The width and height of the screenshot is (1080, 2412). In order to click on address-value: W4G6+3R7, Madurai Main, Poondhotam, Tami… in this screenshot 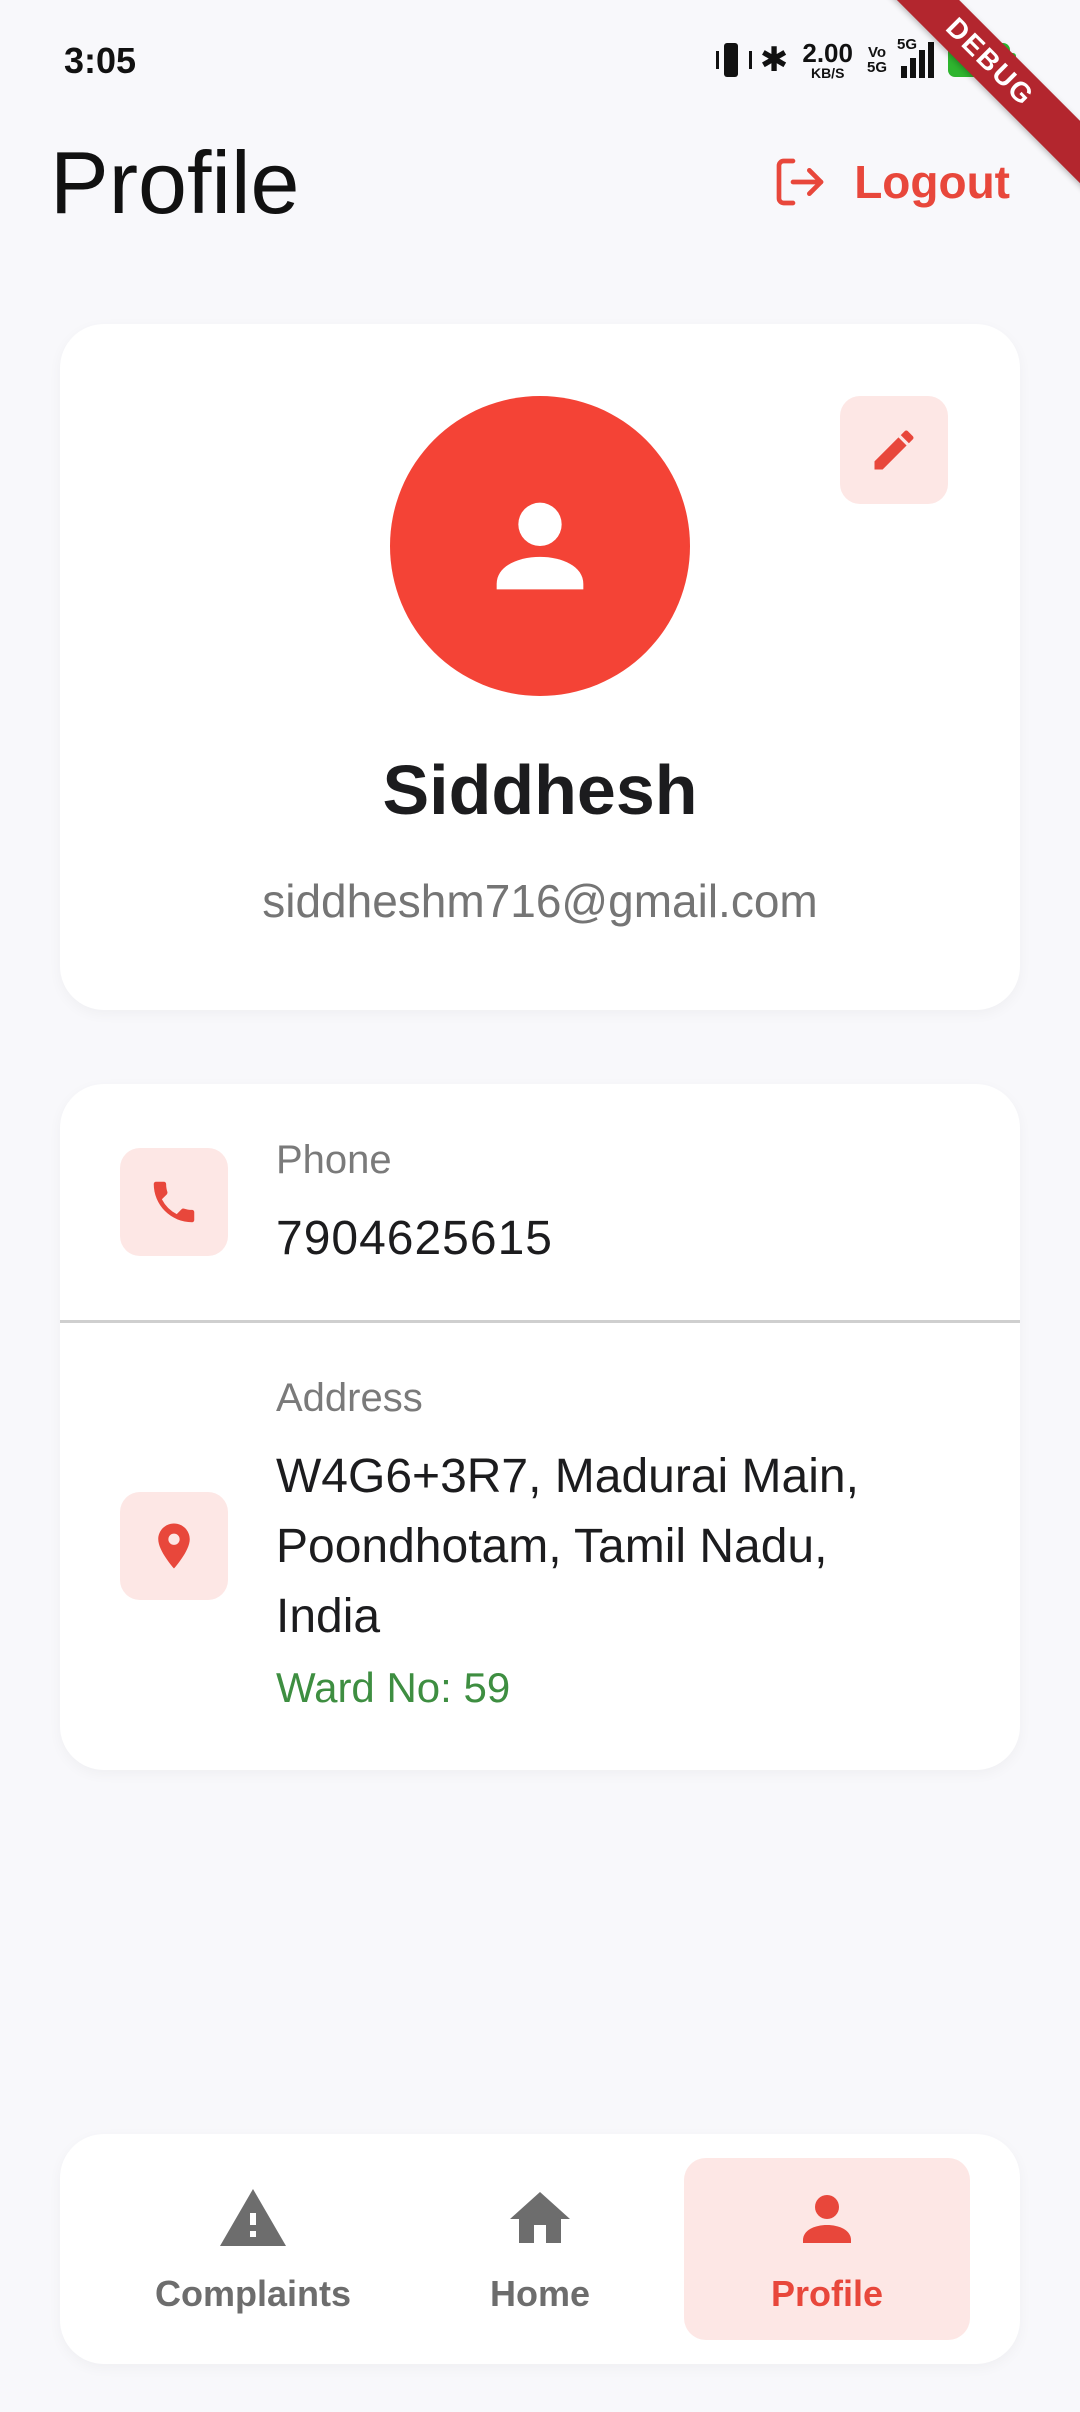, I will do `click(567, 1546)`.